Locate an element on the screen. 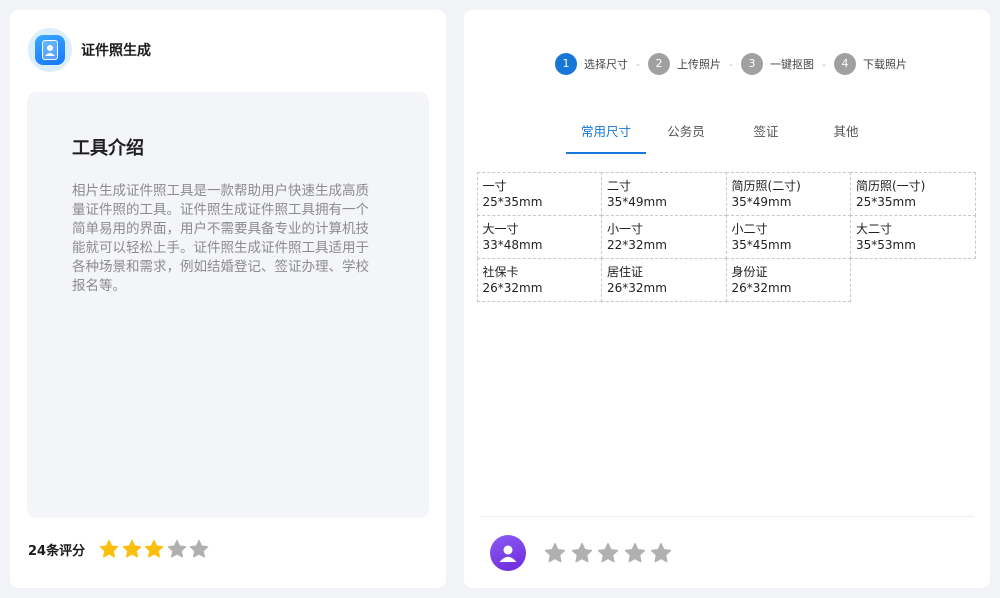  divider is located at coordinates (727, 516).